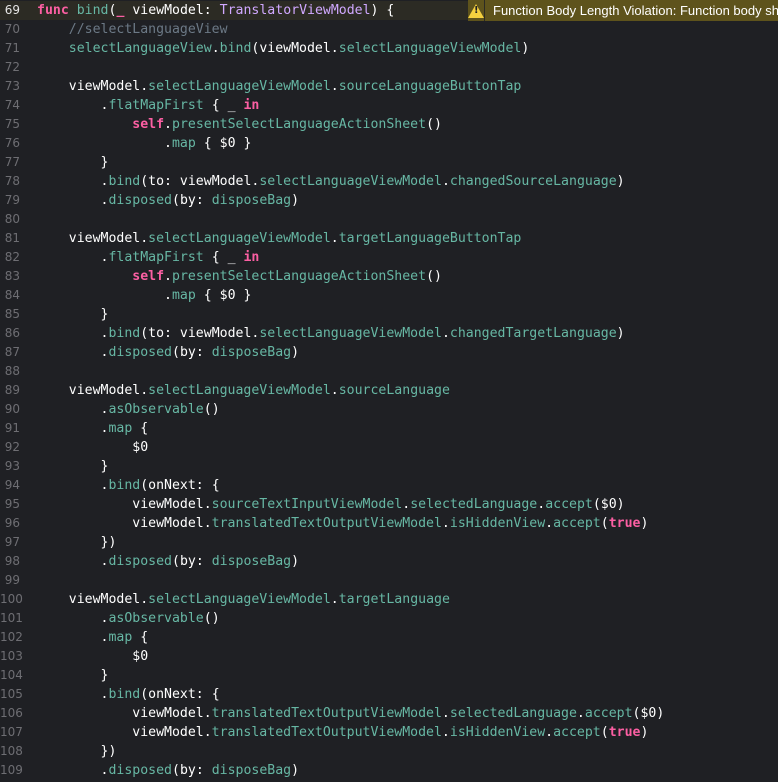  I want to click on code-line: 84 .map { $0 }, so click(389, 295).